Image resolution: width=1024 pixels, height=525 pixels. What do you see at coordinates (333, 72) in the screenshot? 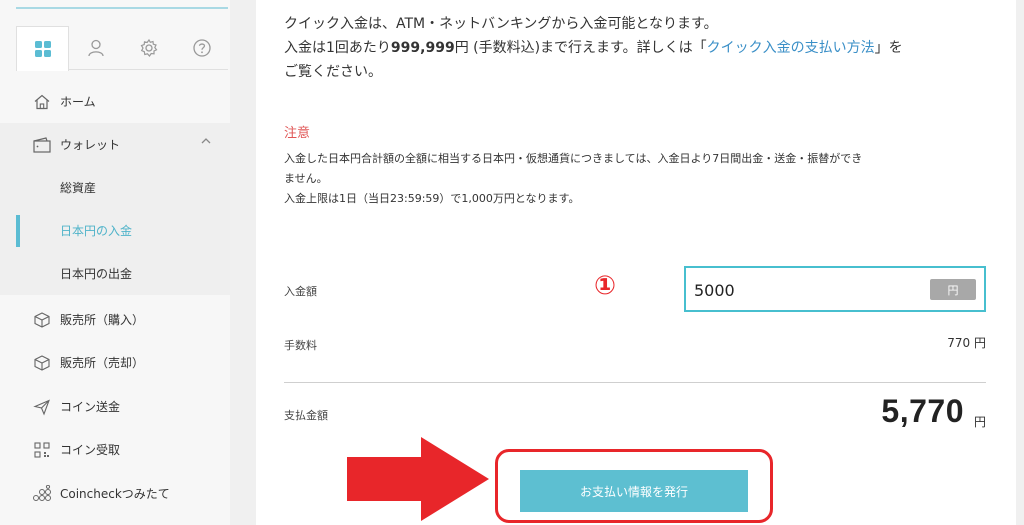
I see `intro-line-3: ご覧ください。` at bounding box center [333, 72].